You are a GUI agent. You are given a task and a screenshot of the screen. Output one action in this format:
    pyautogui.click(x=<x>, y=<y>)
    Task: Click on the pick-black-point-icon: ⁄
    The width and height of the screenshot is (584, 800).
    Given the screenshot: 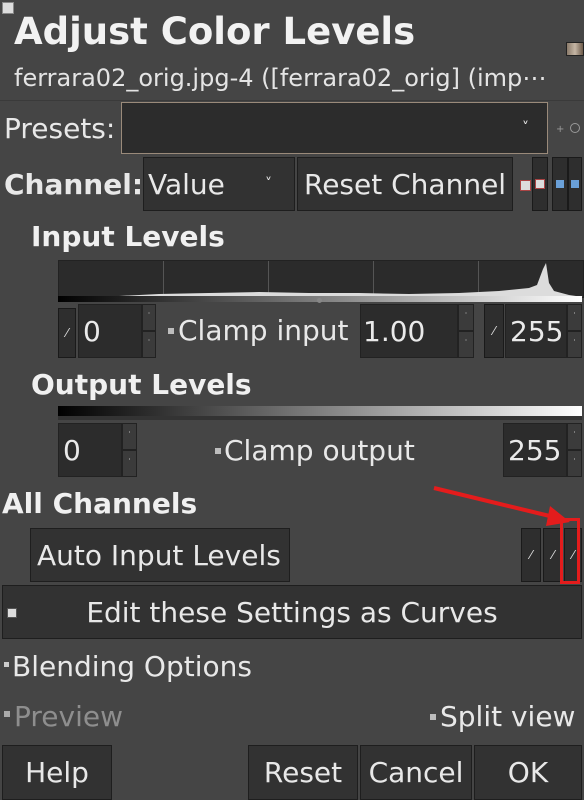 What is the action you would take?
    pyautogui.click(x=67, y=333)
    